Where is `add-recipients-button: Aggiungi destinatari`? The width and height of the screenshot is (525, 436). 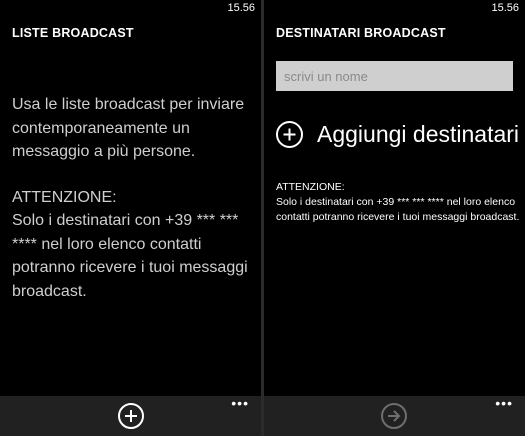
add-recipients-button: Aggiungi destinatari is located at coordinates (397, 134).